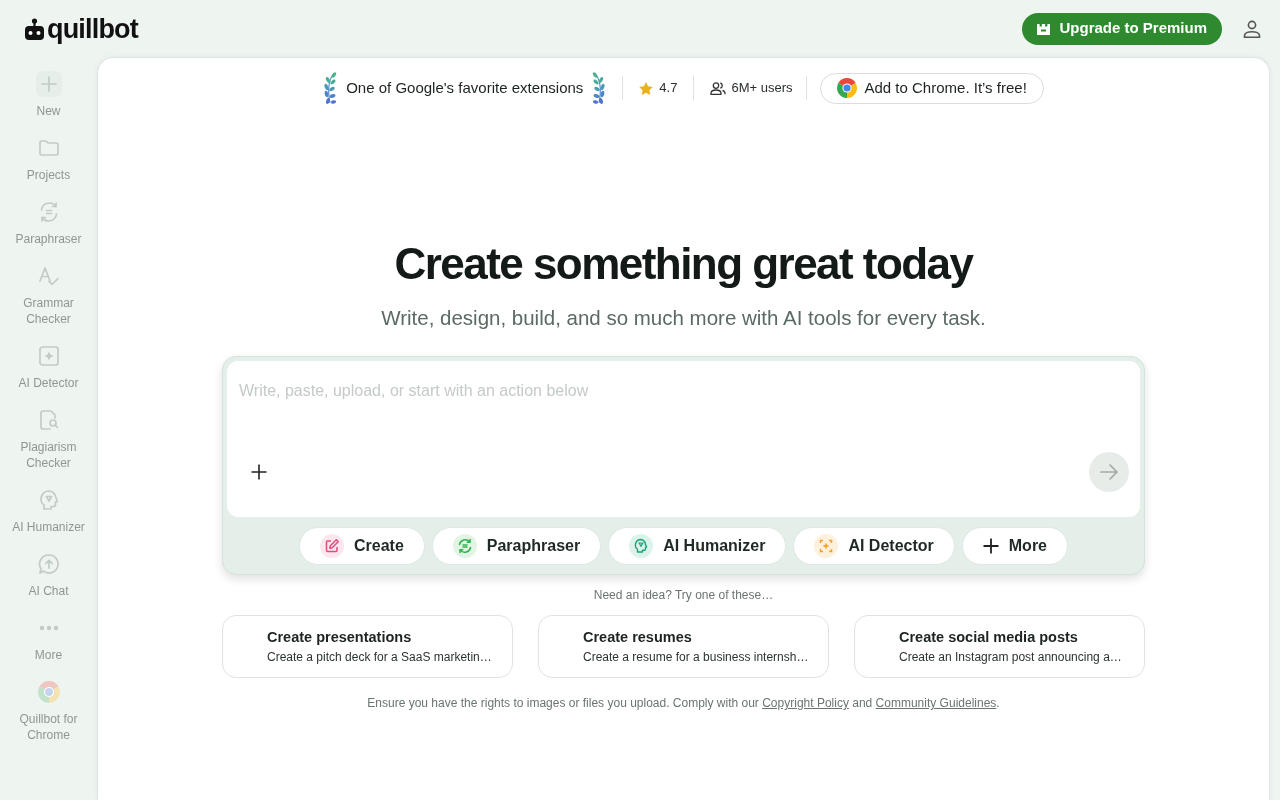 The height and width of the screenshot is (800, 1280). Describe the element at coordinates (48, 511) in the screenshot. I see `sidebar-item: AI Humanizer` at that location.